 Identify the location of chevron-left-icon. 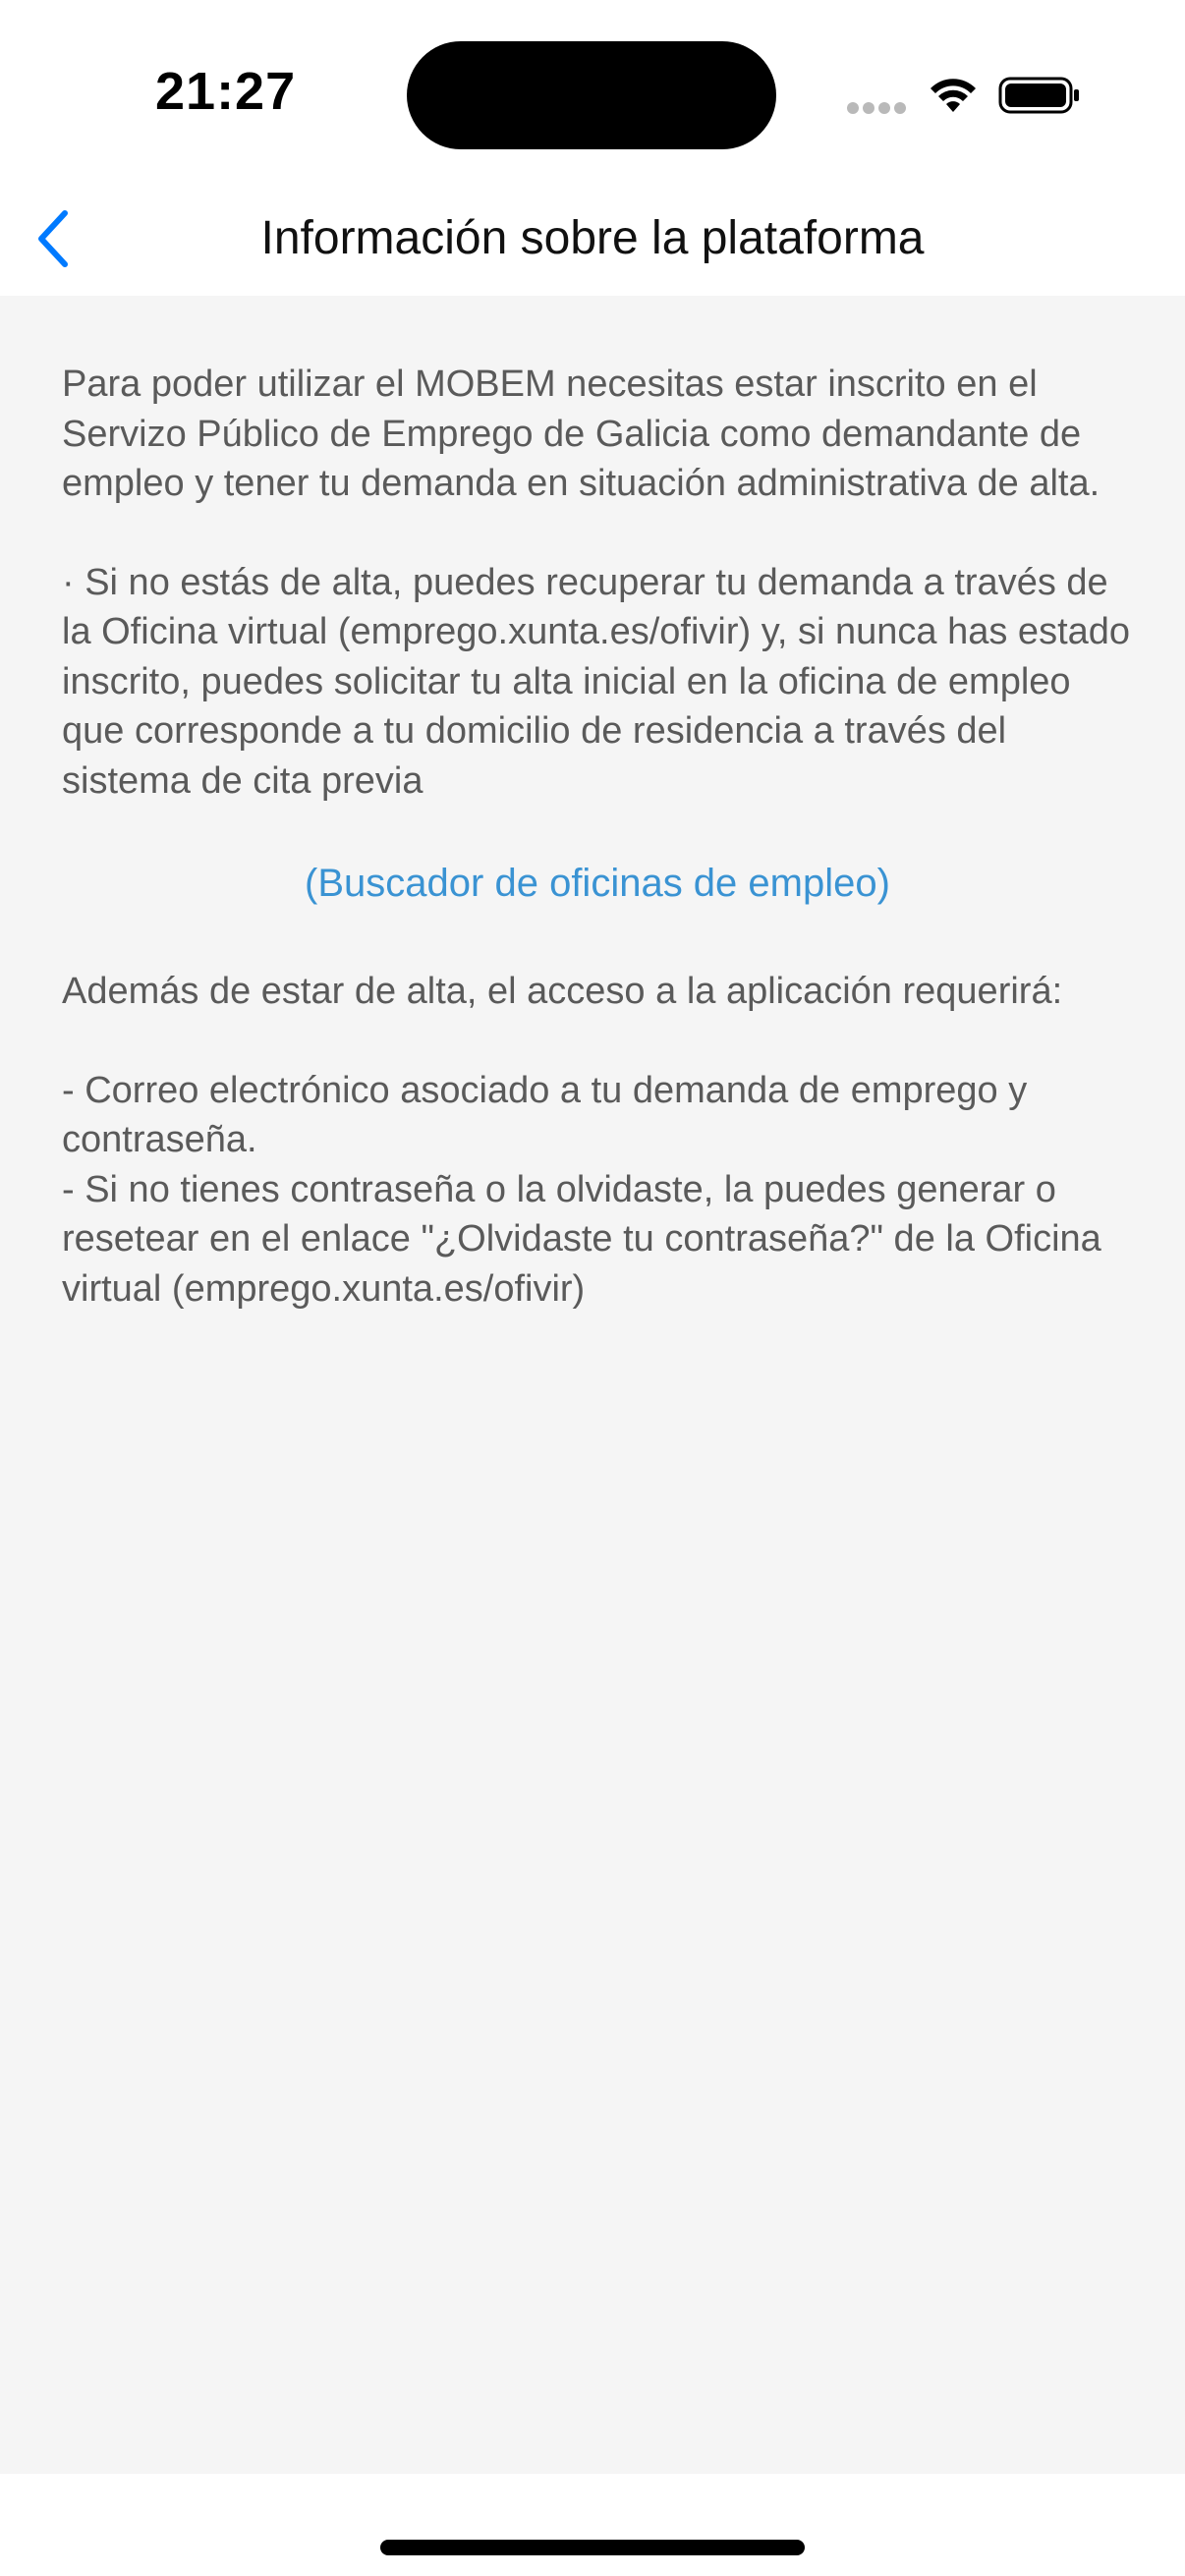
(53, 238).